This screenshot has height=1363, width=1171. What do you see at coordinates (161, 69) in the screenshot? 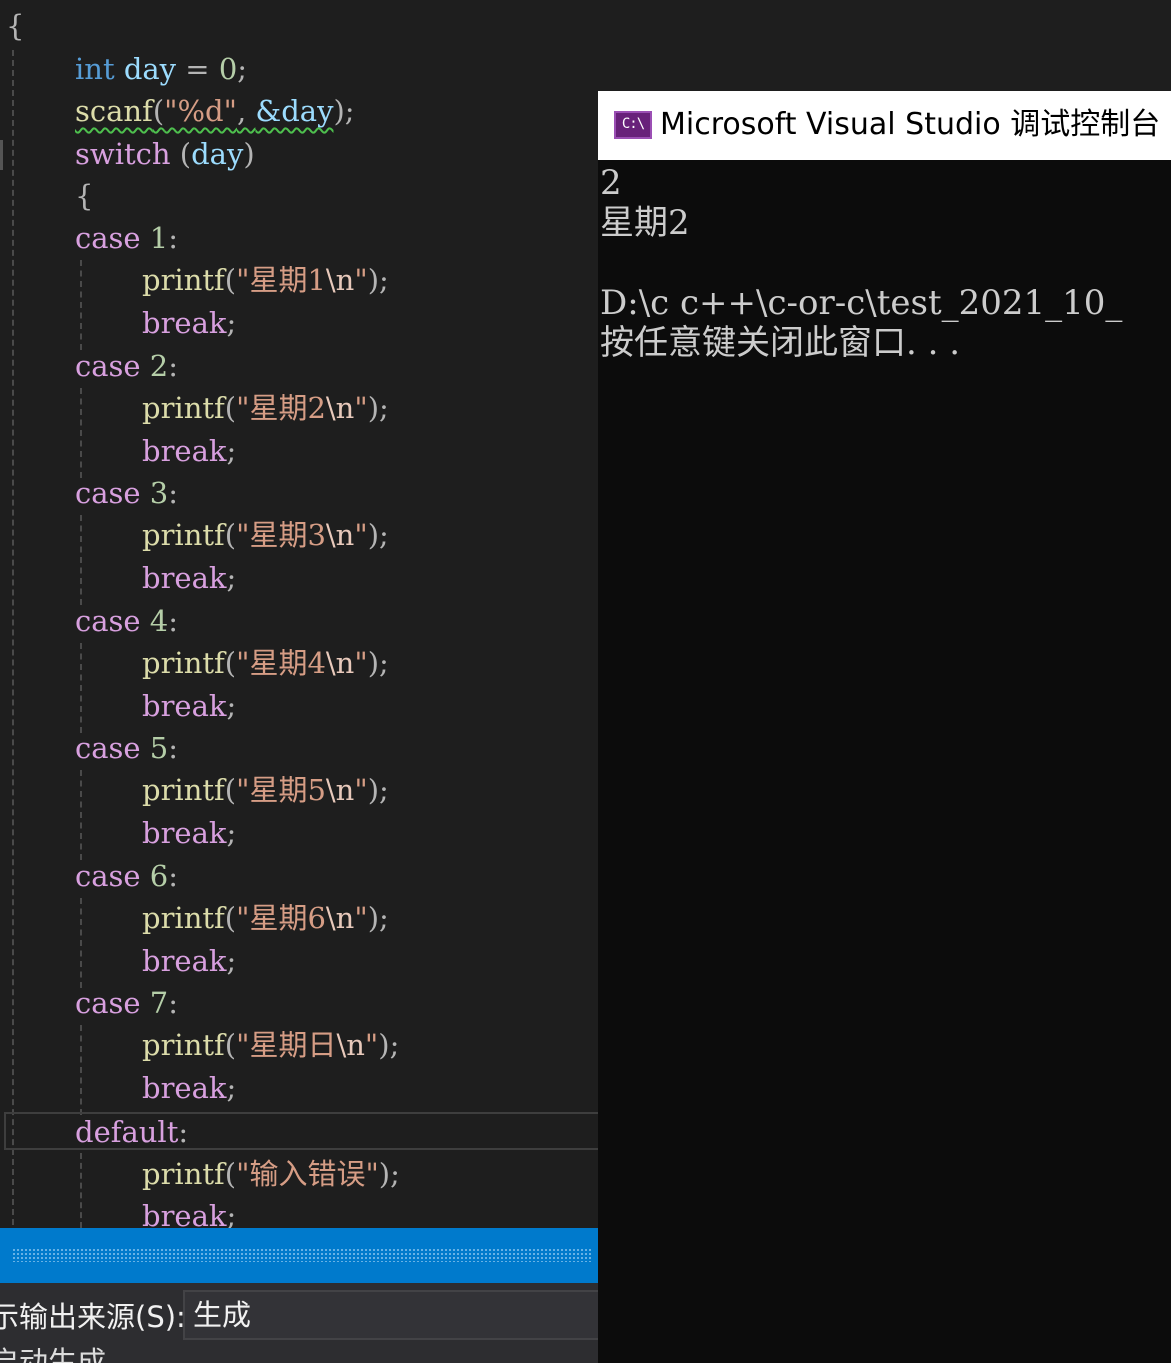
I see `code-line-declaration: int day = 0;` at bounding box center [161, 69].